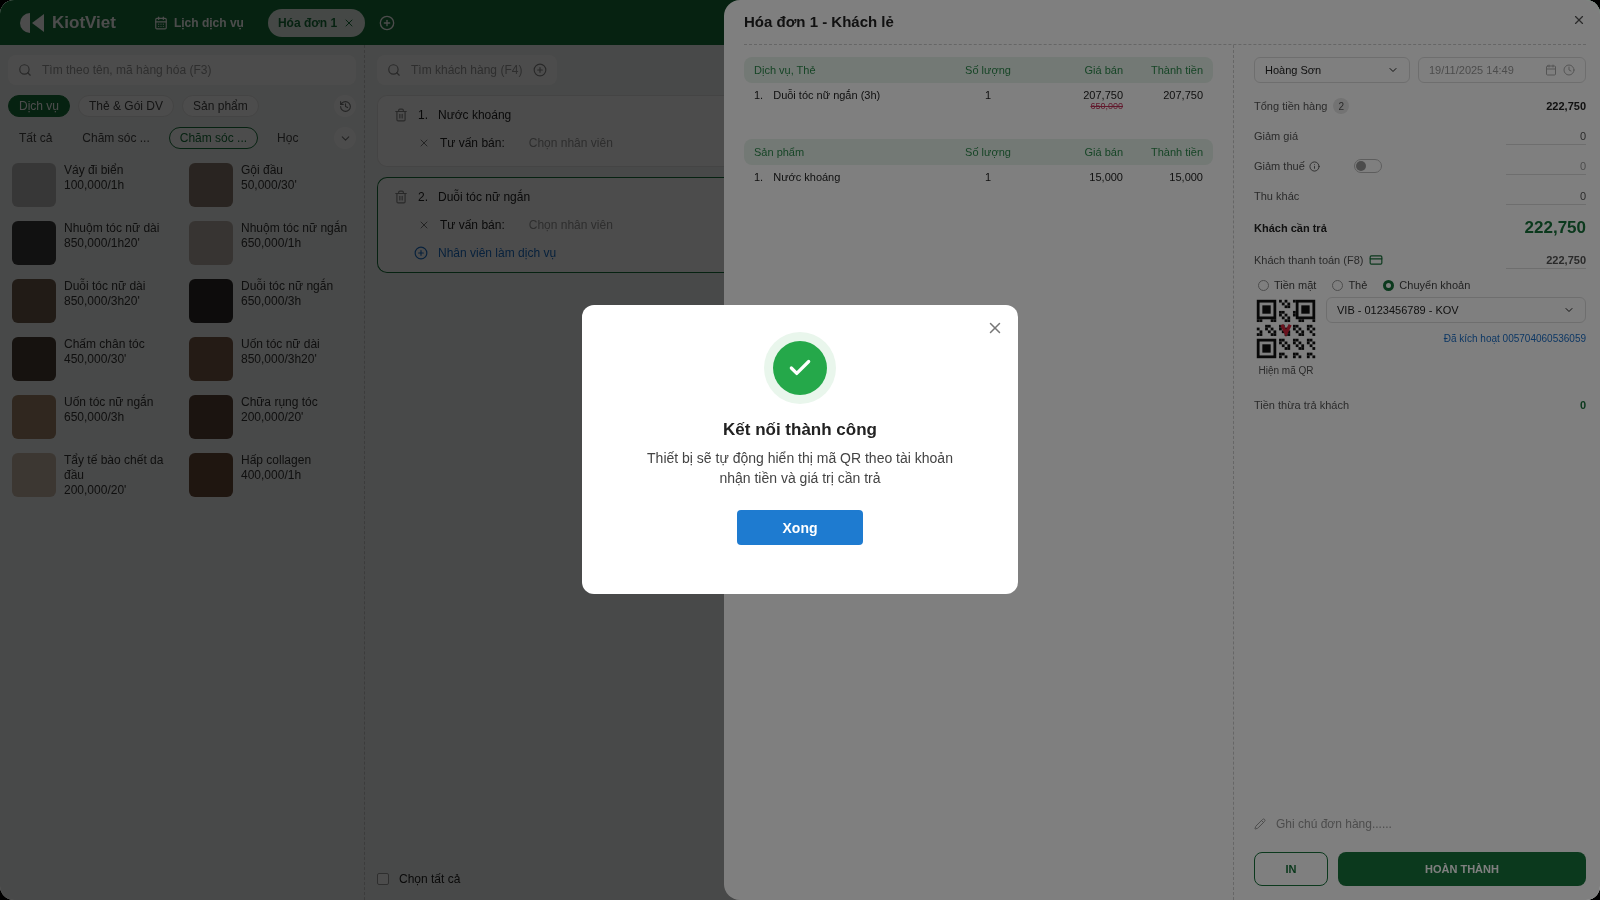 The image size is (1600, 900). Describe the element at coordinates (102, 243) in the screenshot. I see `product-price: 850,000/1h20'` at that location.